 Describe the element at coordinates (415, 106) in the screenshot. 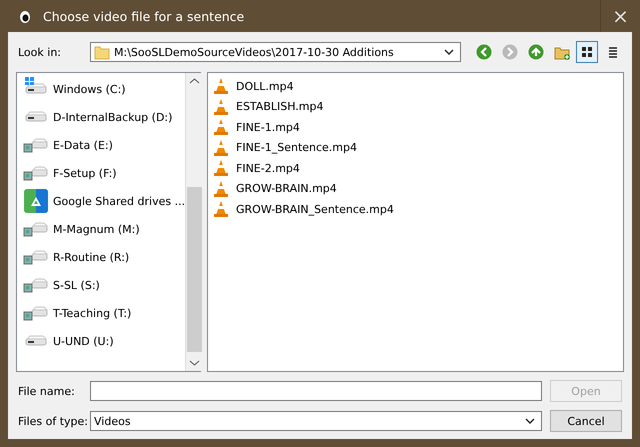

I see `file-item: ESTABLISH.mp4` at that location.